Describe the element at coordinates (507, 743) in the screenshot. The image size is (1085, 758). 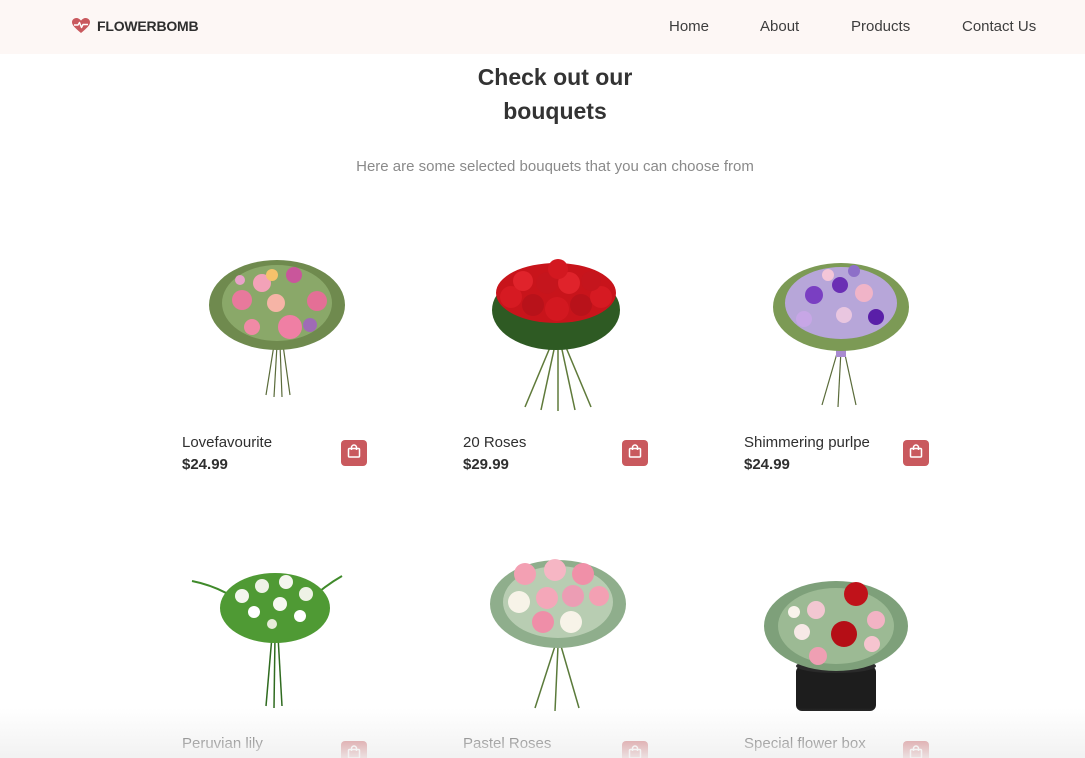
I see `product-name: Pastel Roses` at that location.